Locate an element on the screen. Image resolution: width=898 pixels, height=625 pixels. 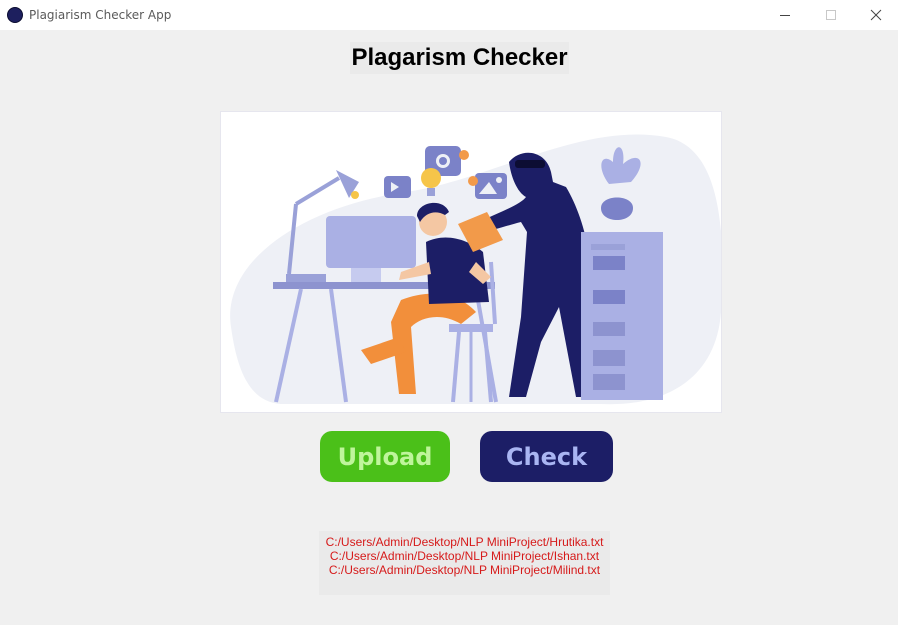
close-icon is located at coordinates (876, 15).